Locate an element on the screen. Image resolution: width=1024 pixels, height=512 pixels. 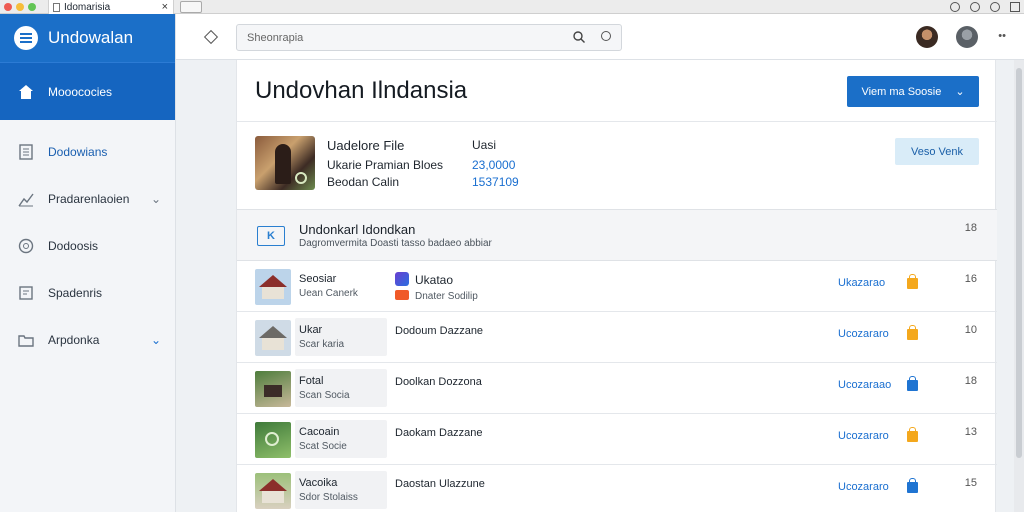
scrollbar is located at coordinates (1019, 286).